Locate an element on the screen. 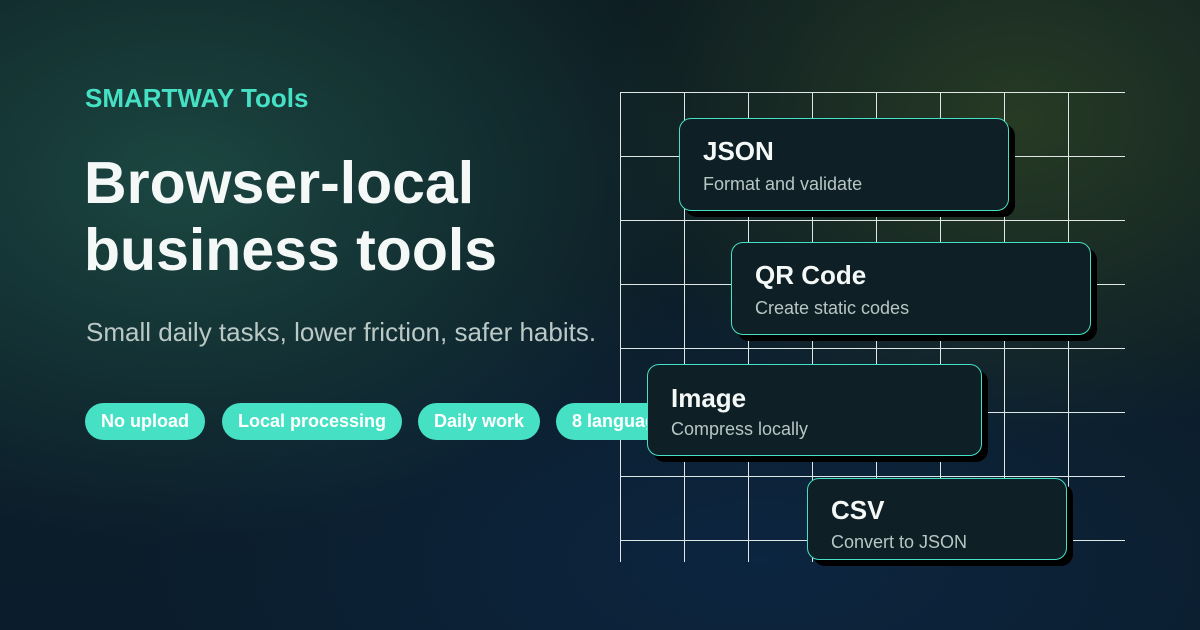  tool-card-description: Compress locally is located at coordinates (740, 429).